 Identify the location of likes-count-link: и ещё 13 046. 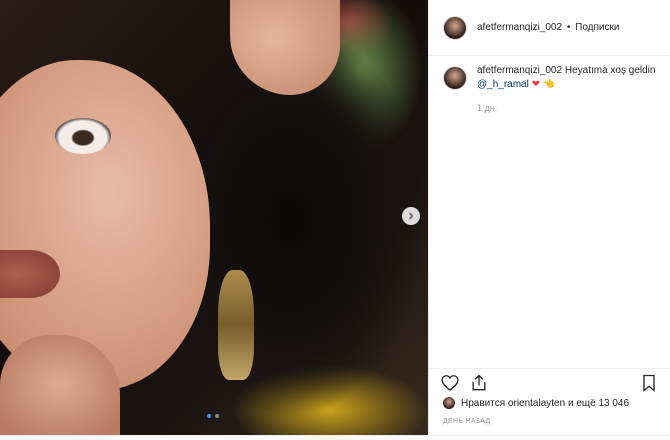
(598, 403).